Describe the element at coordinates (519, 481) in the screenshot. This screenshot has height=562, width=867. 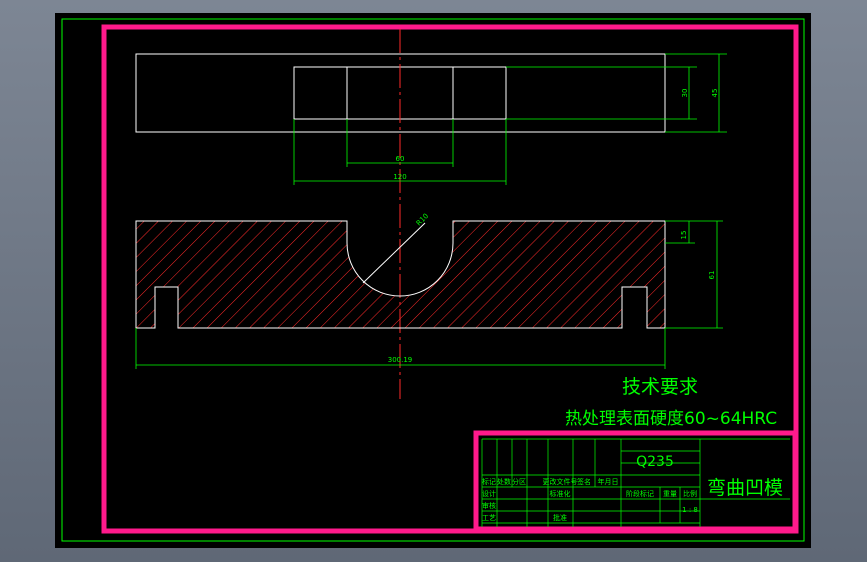
I see `rev-col-3: 分区` at that location.